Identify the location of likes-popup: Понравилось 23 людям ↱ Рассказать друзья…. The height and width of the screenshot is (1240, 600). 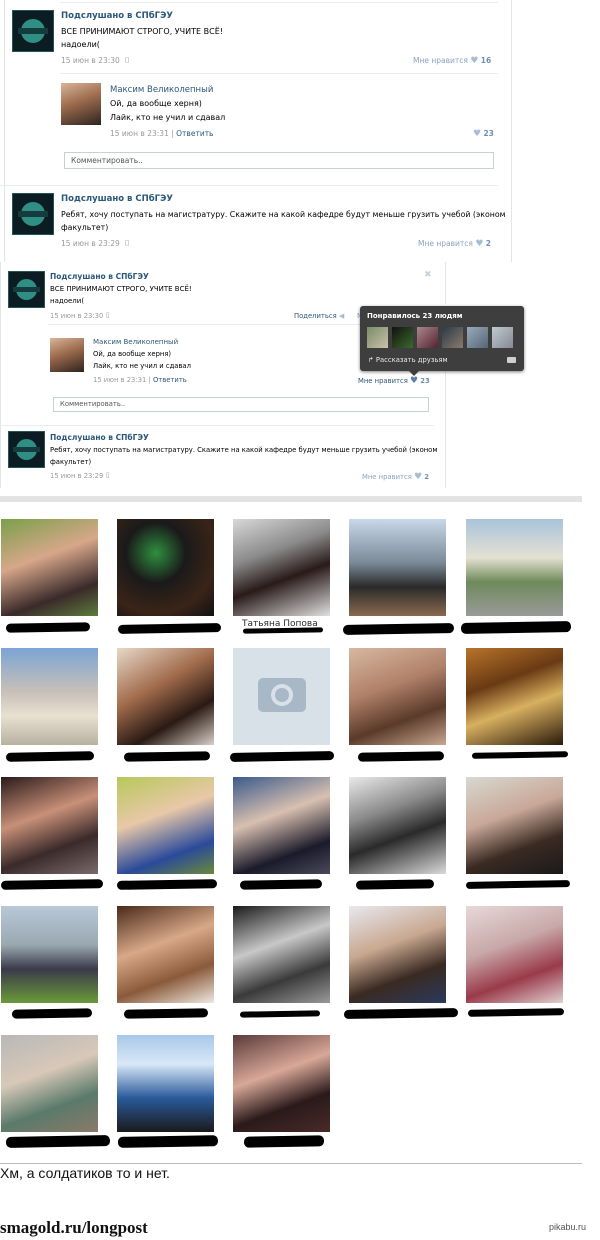
(442, 341).